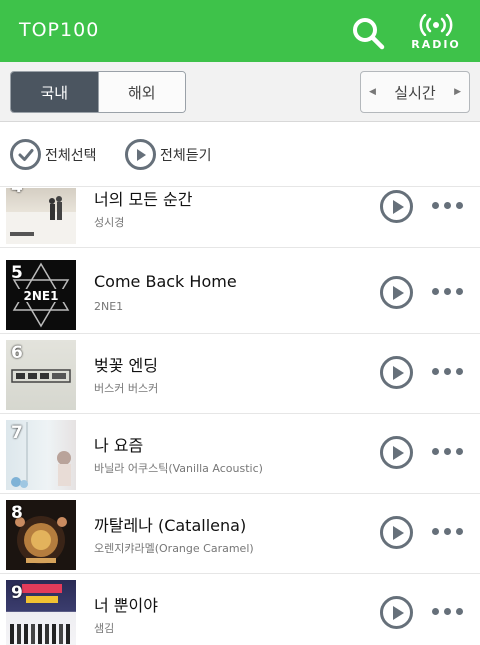 This screenshot has height=645, width=480. I want to click on period-selector: ◀ 실시간 ▶, so click(415, 92).